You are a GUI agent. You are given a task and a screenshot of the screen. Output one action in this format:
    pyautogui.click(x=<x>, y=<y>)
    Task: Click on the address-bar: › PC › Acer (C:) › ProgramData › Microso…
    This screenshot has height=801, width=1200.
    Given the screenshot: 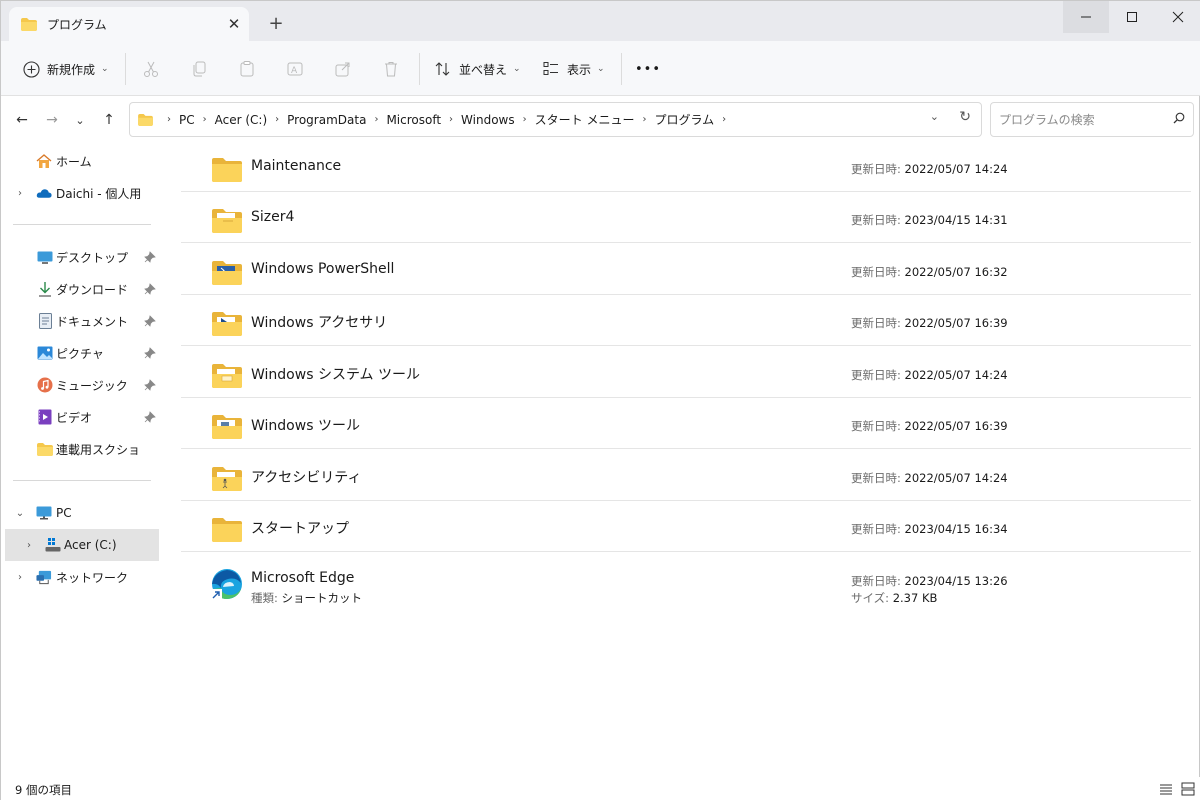 What is the action you would take?
    pyautogui.click(x=555, y=119)
    